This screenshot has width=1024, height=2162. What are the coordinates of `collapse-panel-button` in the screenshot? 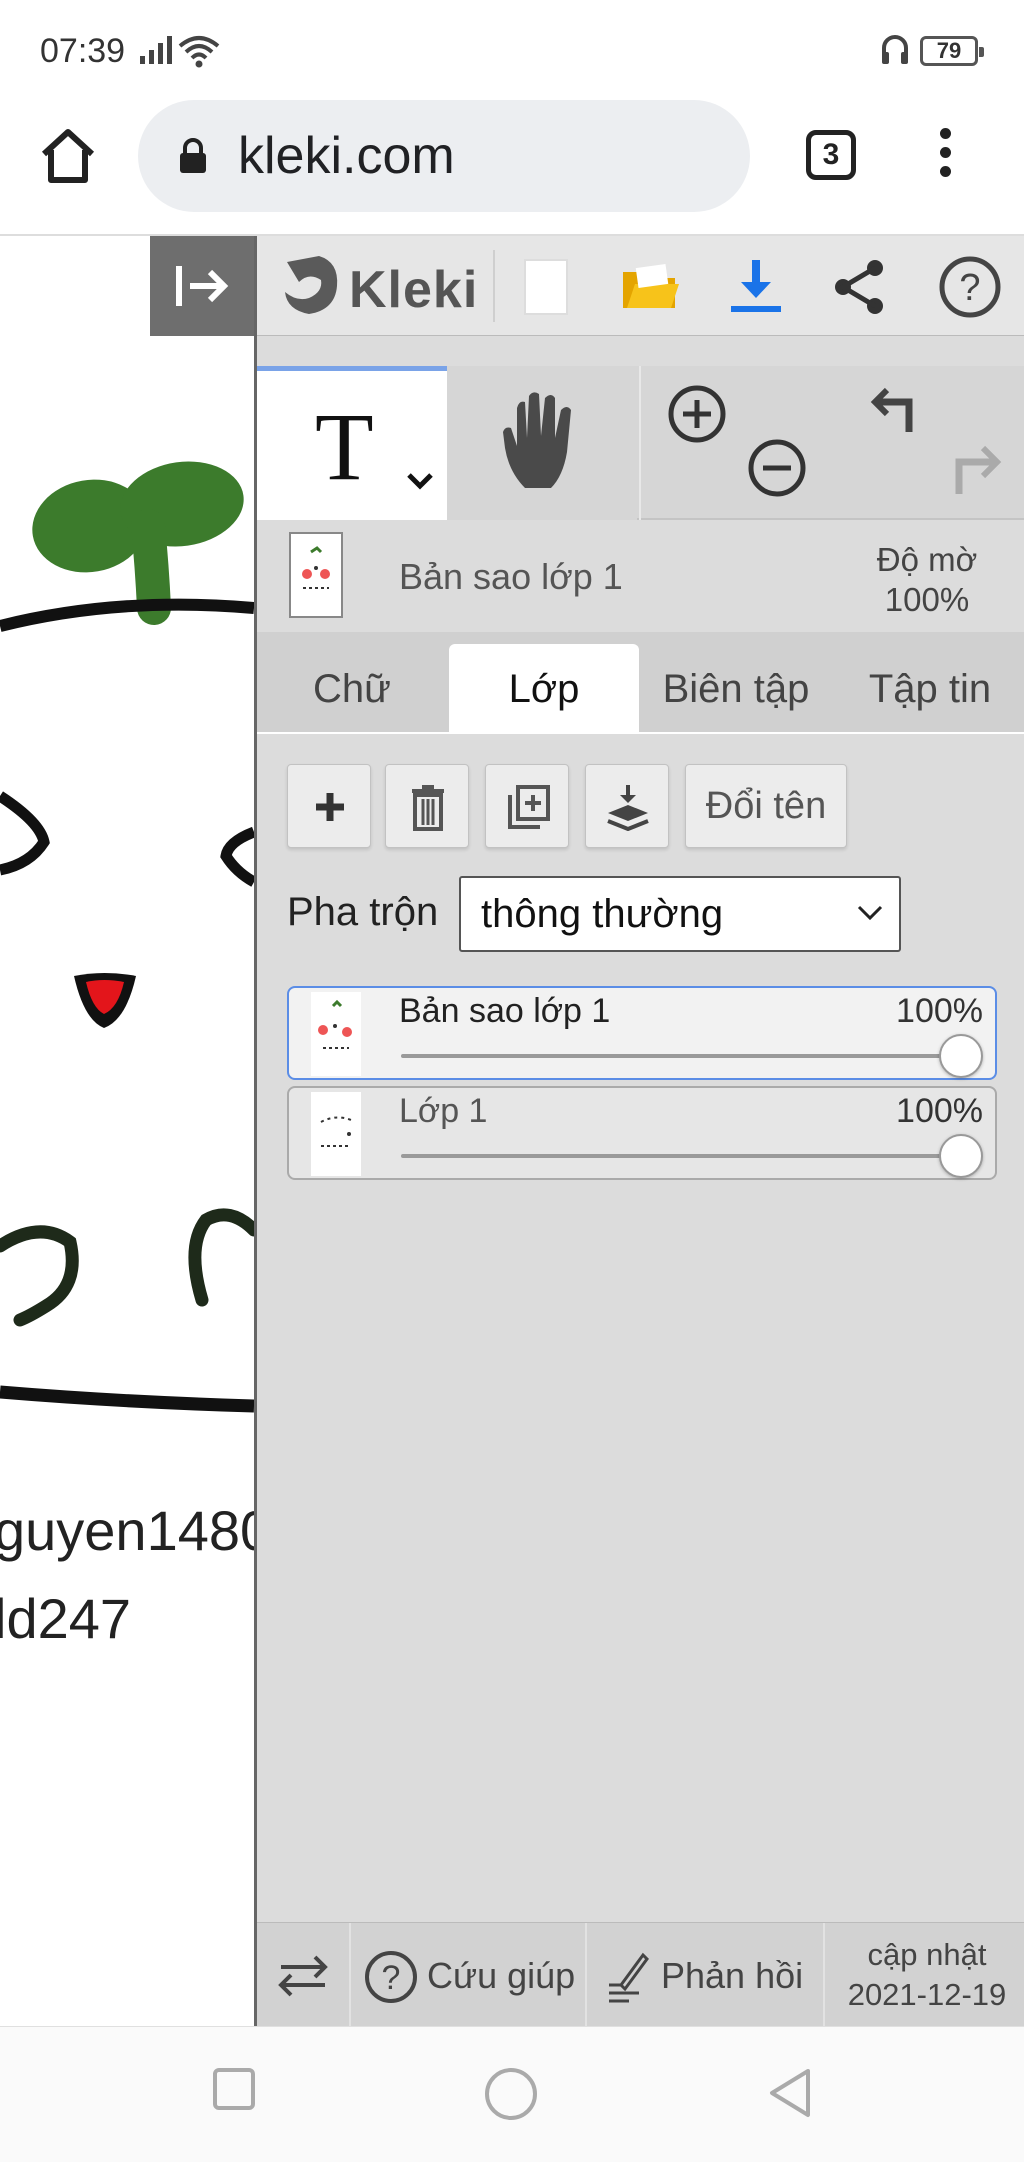 It's located at (202, 286).